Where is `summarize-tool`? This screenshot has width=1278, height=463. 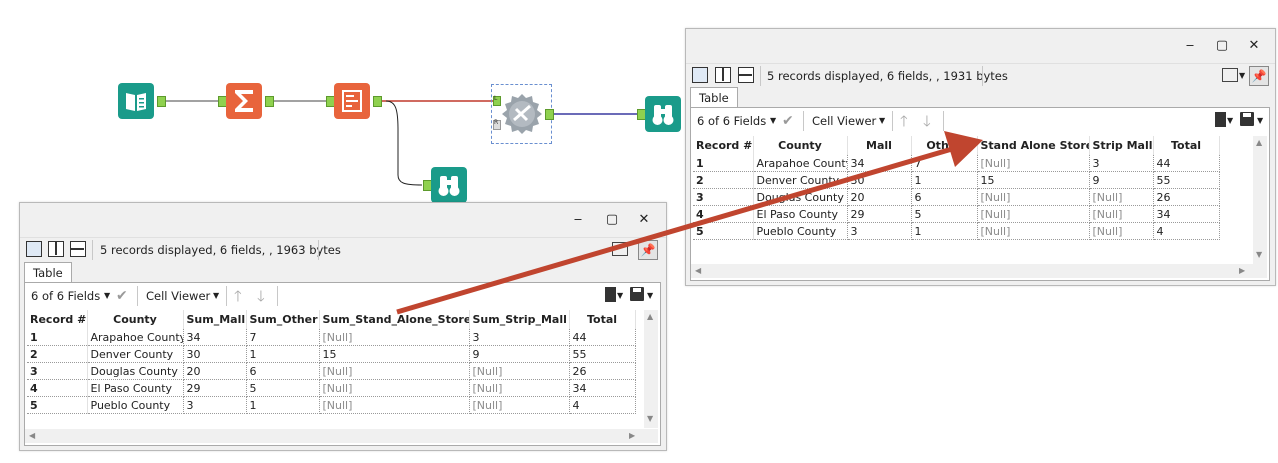
summarize-tool is located at coordinates (244, 101).